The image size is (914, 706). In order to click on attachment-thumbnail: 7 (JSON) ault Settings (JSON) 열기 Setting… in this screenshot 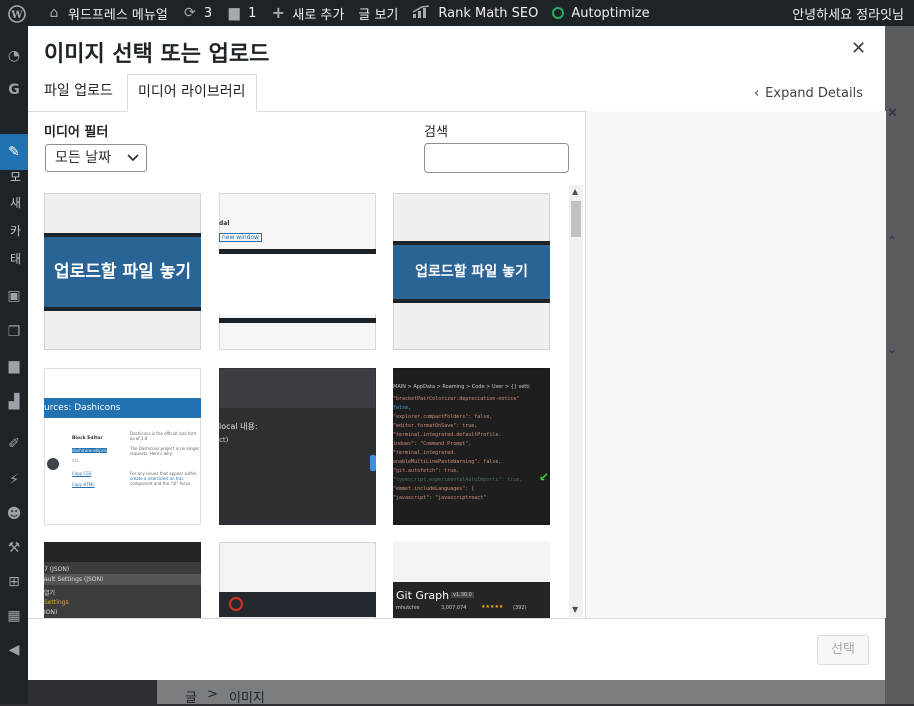, I will do `click(122, 580)`.